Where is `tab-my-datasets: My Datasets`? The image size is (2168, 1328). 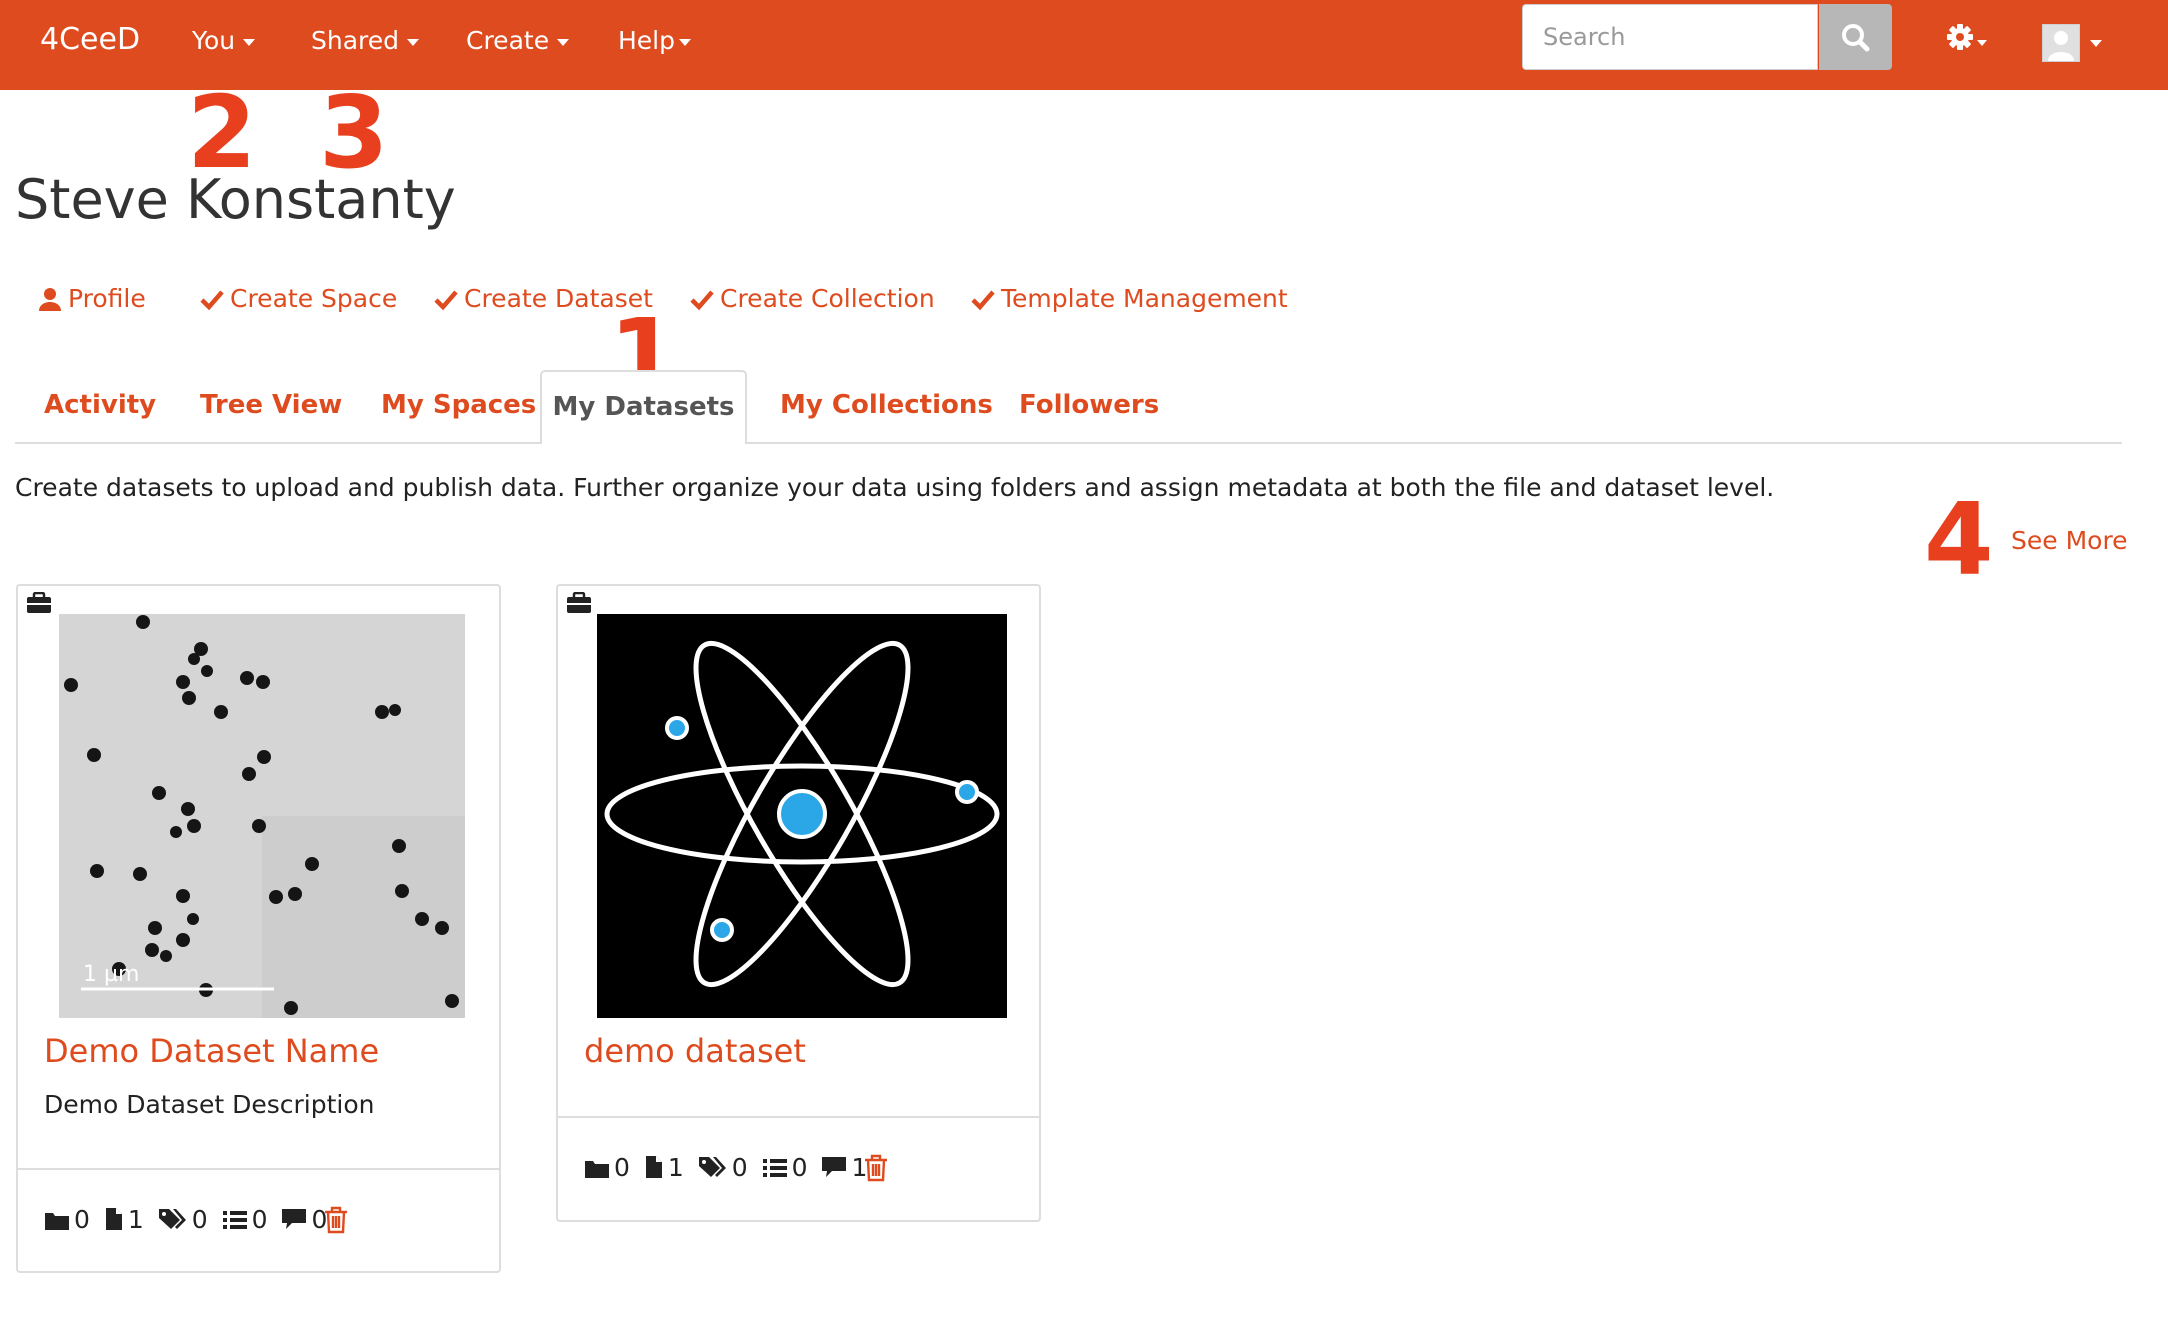
tab-my-datasets: My Datasets is located at coordinates (643, 407).